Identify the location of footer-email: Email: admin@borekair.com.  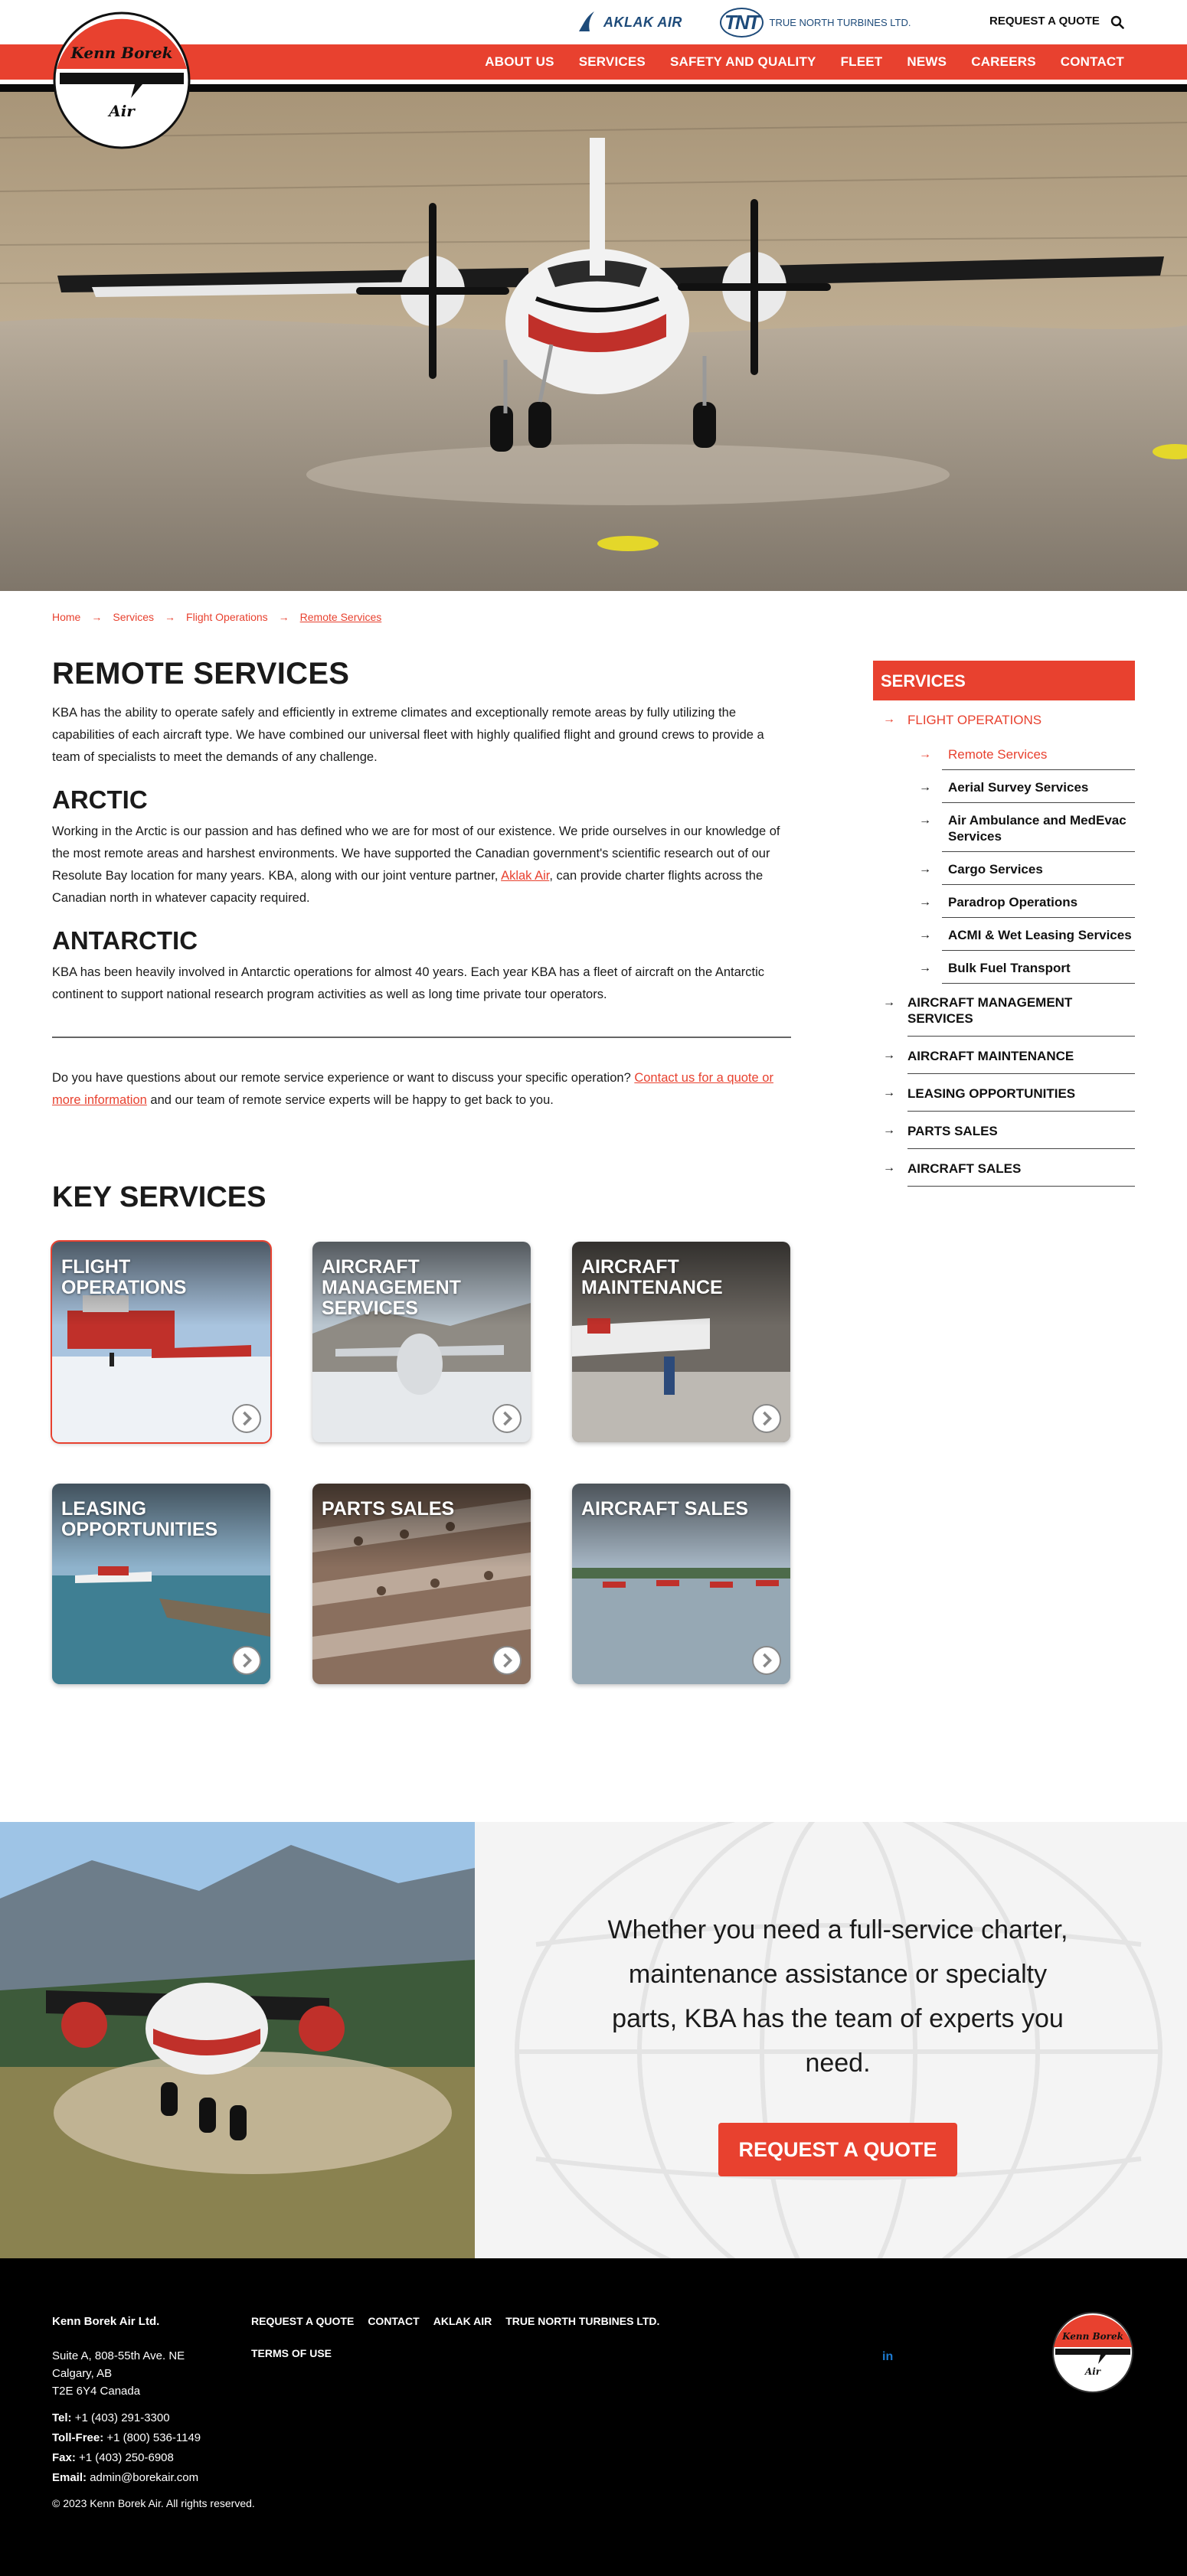
(126, 2478).